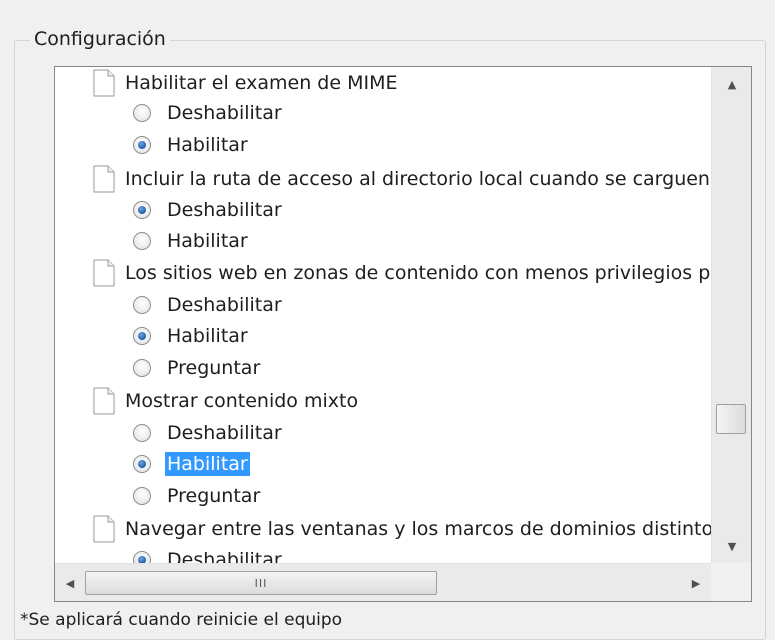  I want to click on scroll-up-button: ▲, so click(731, 84).